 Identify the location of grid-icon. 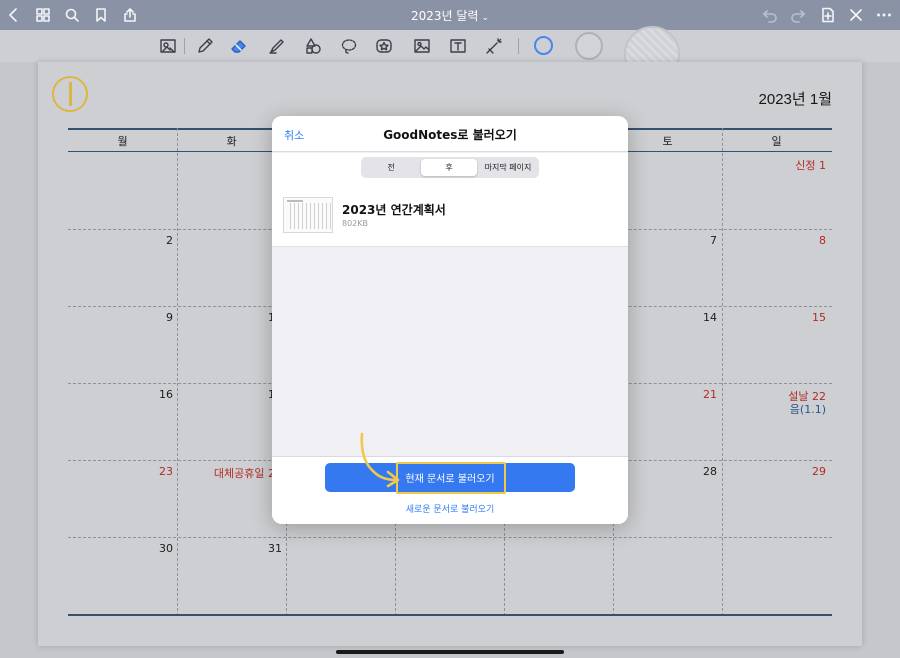
(43, 15).